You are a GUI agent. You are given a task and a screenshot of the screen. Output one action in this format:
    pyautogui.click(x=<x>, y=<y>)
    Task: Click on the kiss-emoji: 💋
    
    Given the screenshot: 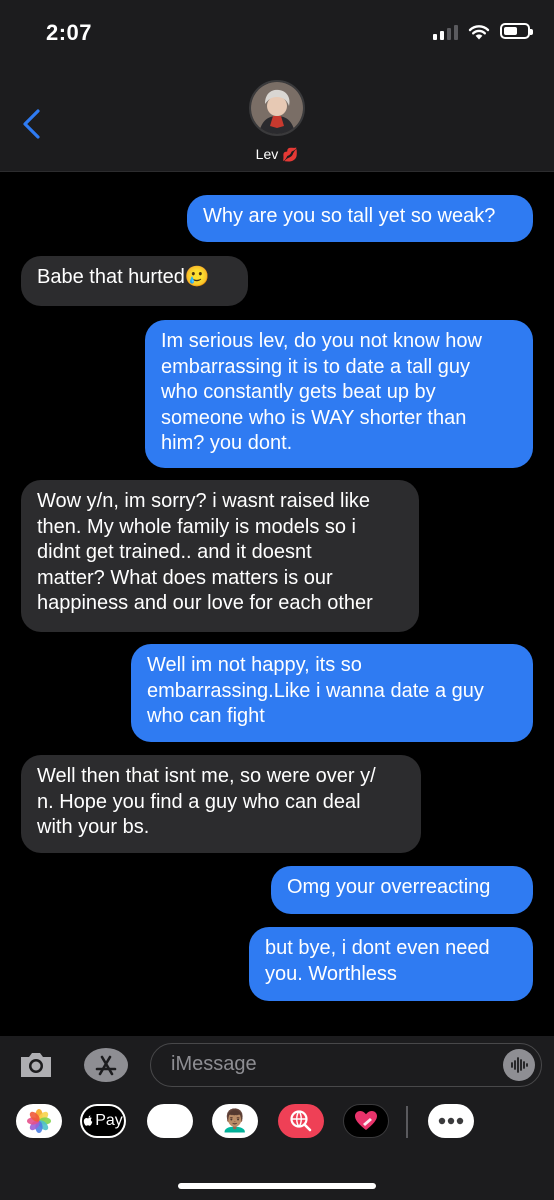 What is the action you would take?
    pyautogui.click(x=290, y=154)
    